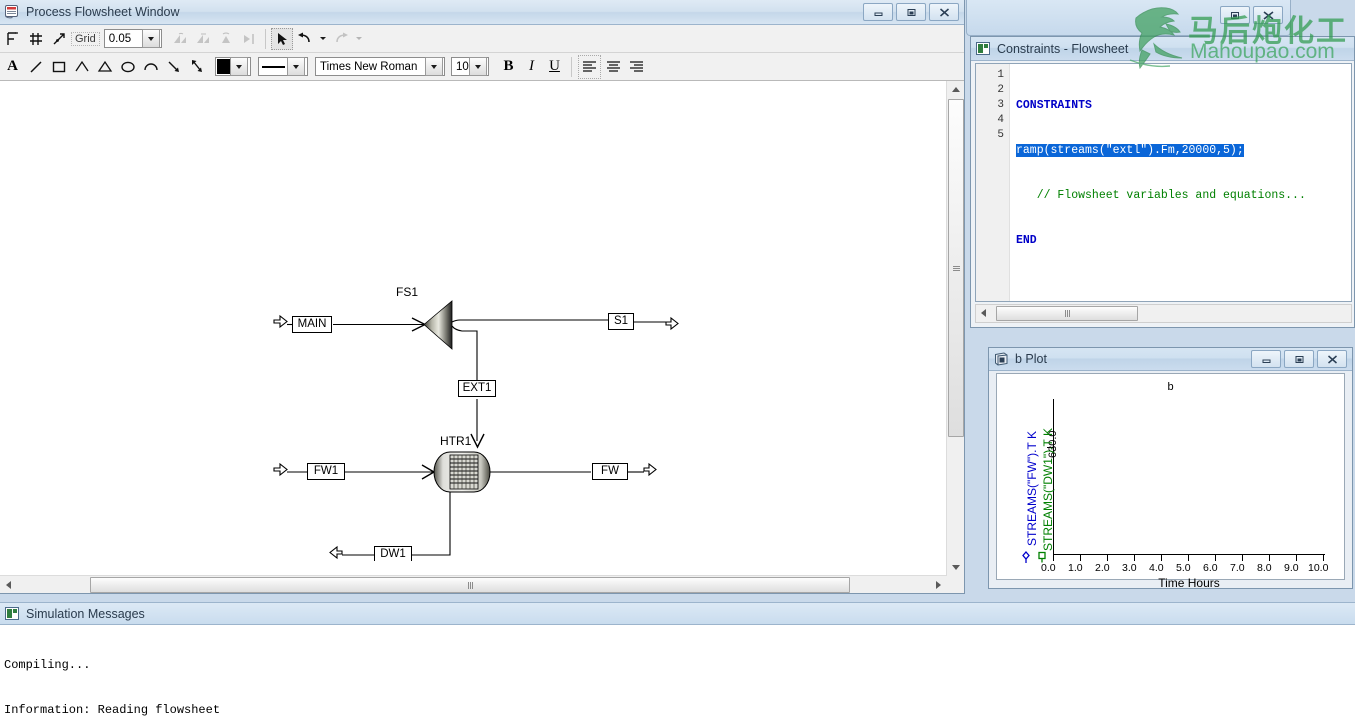 The width and height of the screenshot is (1355, 717). Describe the element at coordinates (85, 613) in the screenshot. I see `messages-window-title: Simulation Messages` at that location.